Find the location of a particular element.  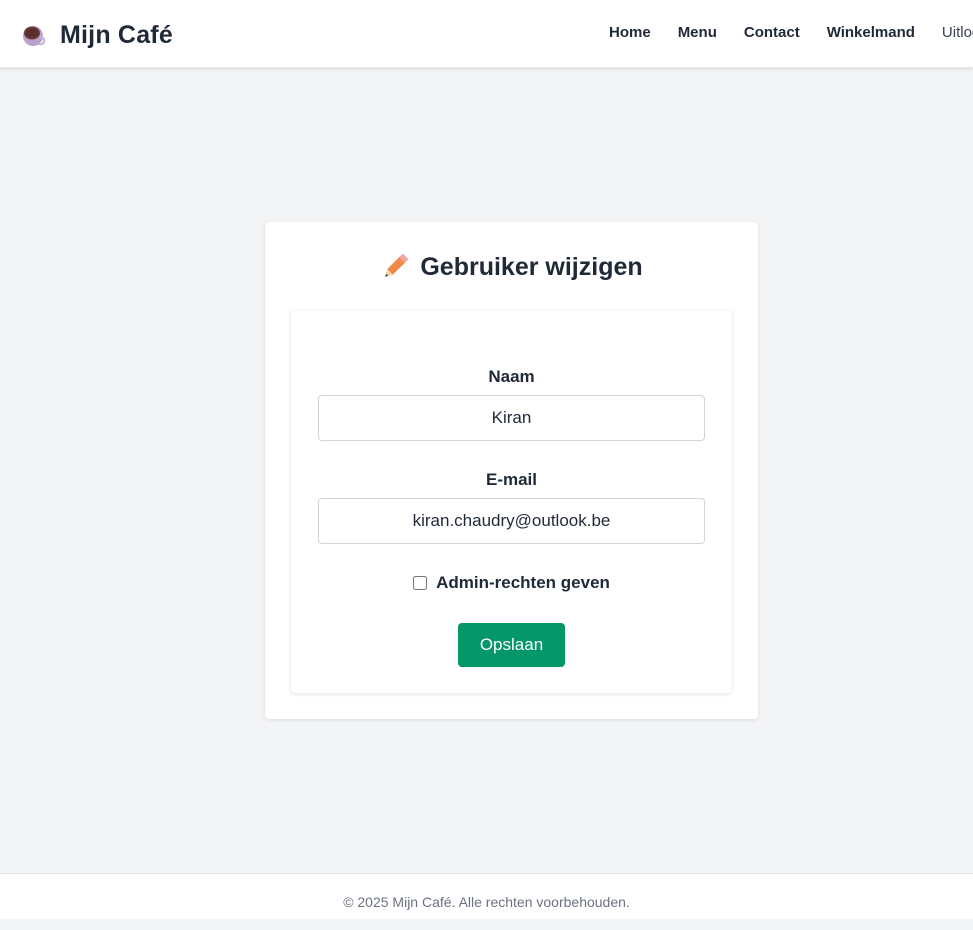

name-input is located at coordinates (511, 418).